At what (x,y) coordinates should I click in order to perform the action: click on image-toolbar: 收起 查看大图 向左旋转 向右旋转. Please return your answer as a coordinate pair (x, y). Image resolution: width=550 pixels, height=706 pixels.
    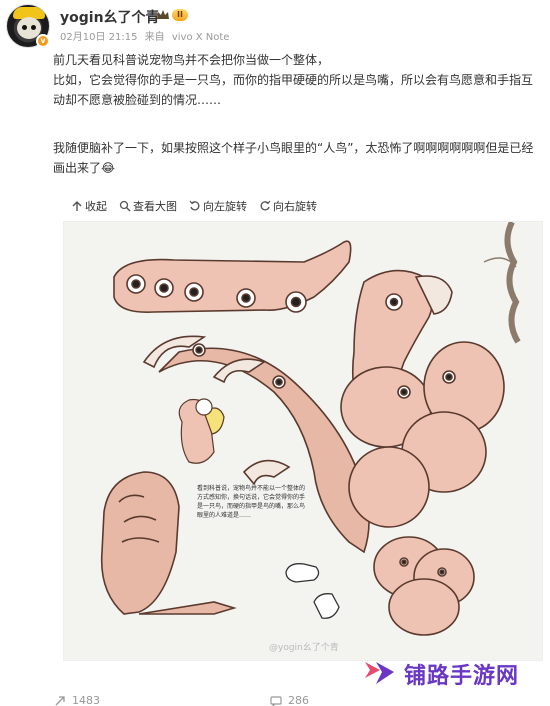
    Looking at the image, I should click on (194, 206).